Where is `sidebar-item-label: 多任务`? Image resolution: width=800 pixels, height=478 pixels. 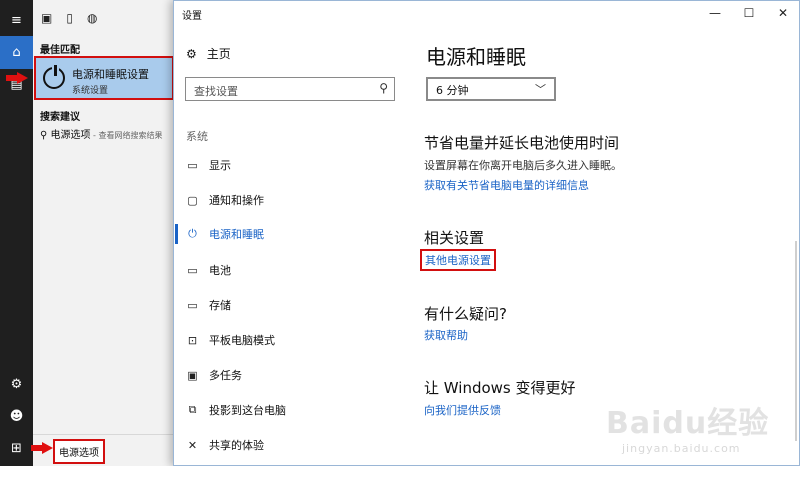
sidebar-item-label: 多任务 is located at coordinates (225, 375).